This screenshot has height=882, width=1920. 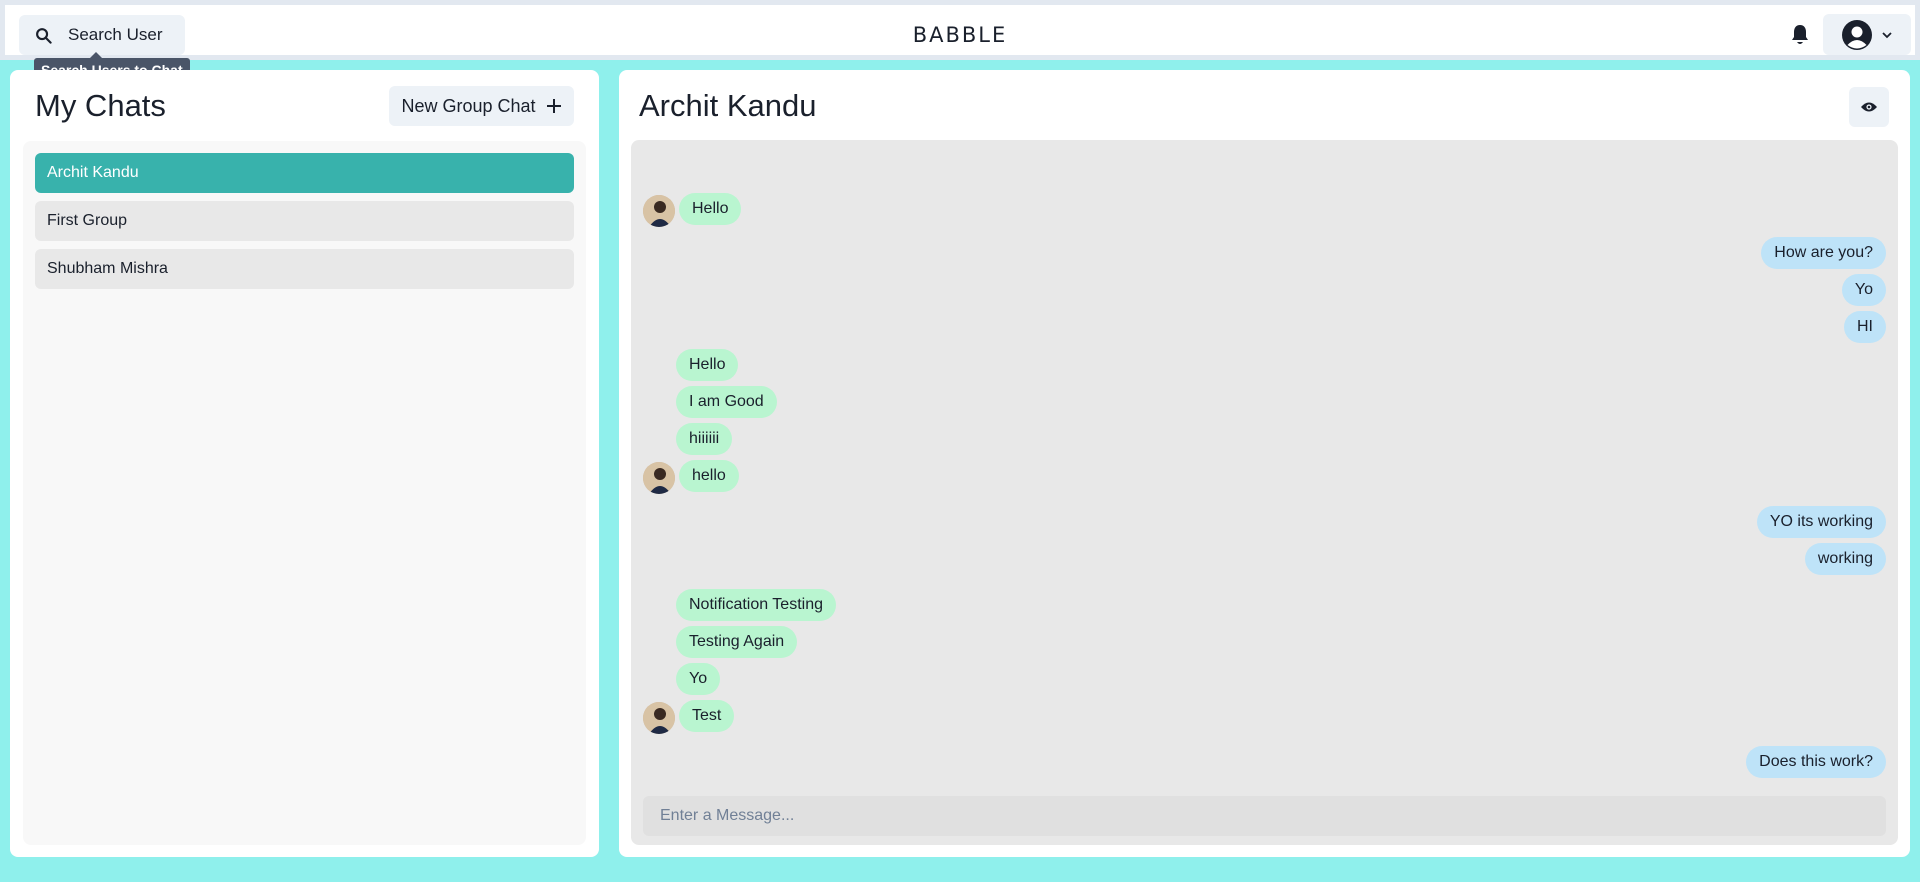 What do you see at coordinates (1264, 717) in the screenshot?
I see `message-row: Test` at bounding box center [1264, 717].